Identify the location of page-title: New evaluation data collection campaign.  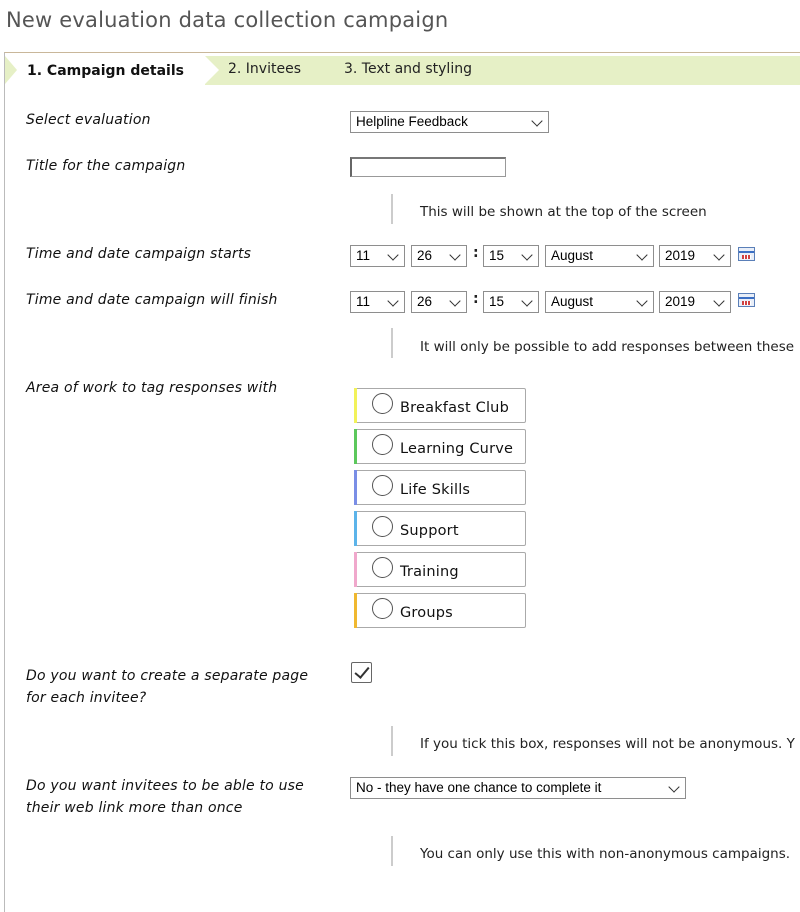
(227, 20).